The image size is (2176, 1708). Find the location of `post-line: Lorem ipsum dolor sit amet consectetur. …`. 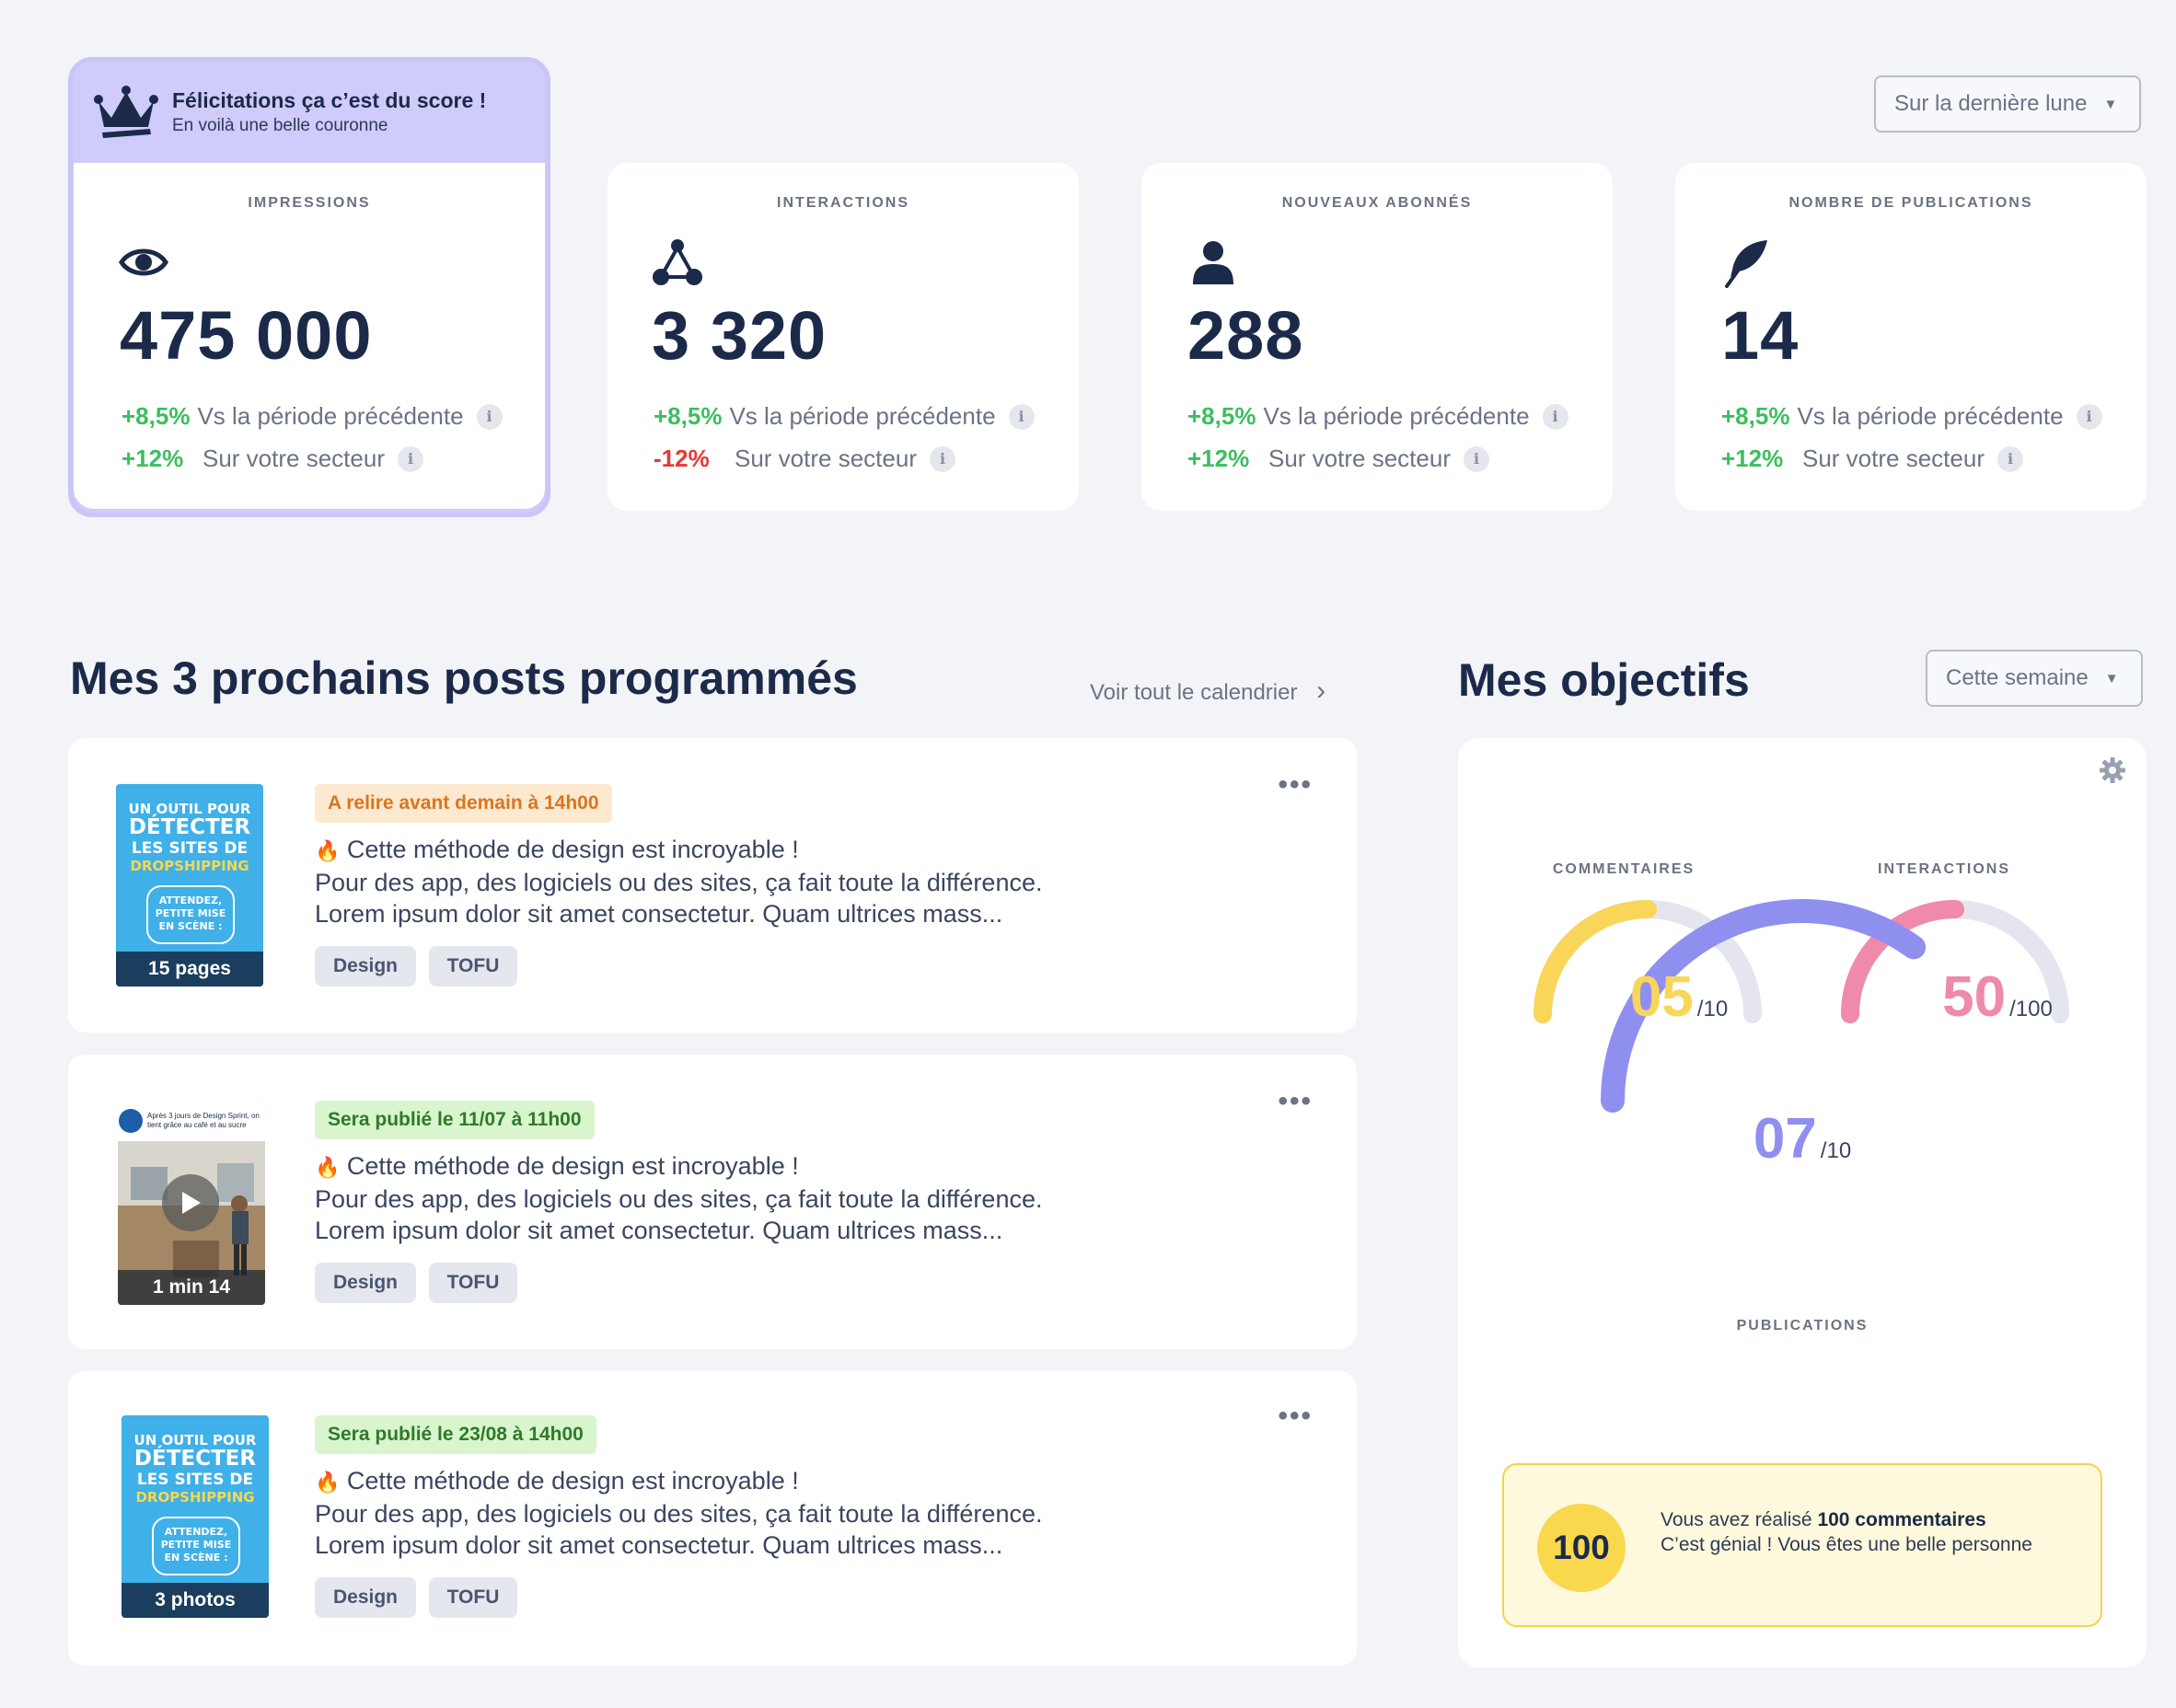

post-line: Lorem ipsum dolor sit amet consectetur. … is located at coordinates (659, 1545).